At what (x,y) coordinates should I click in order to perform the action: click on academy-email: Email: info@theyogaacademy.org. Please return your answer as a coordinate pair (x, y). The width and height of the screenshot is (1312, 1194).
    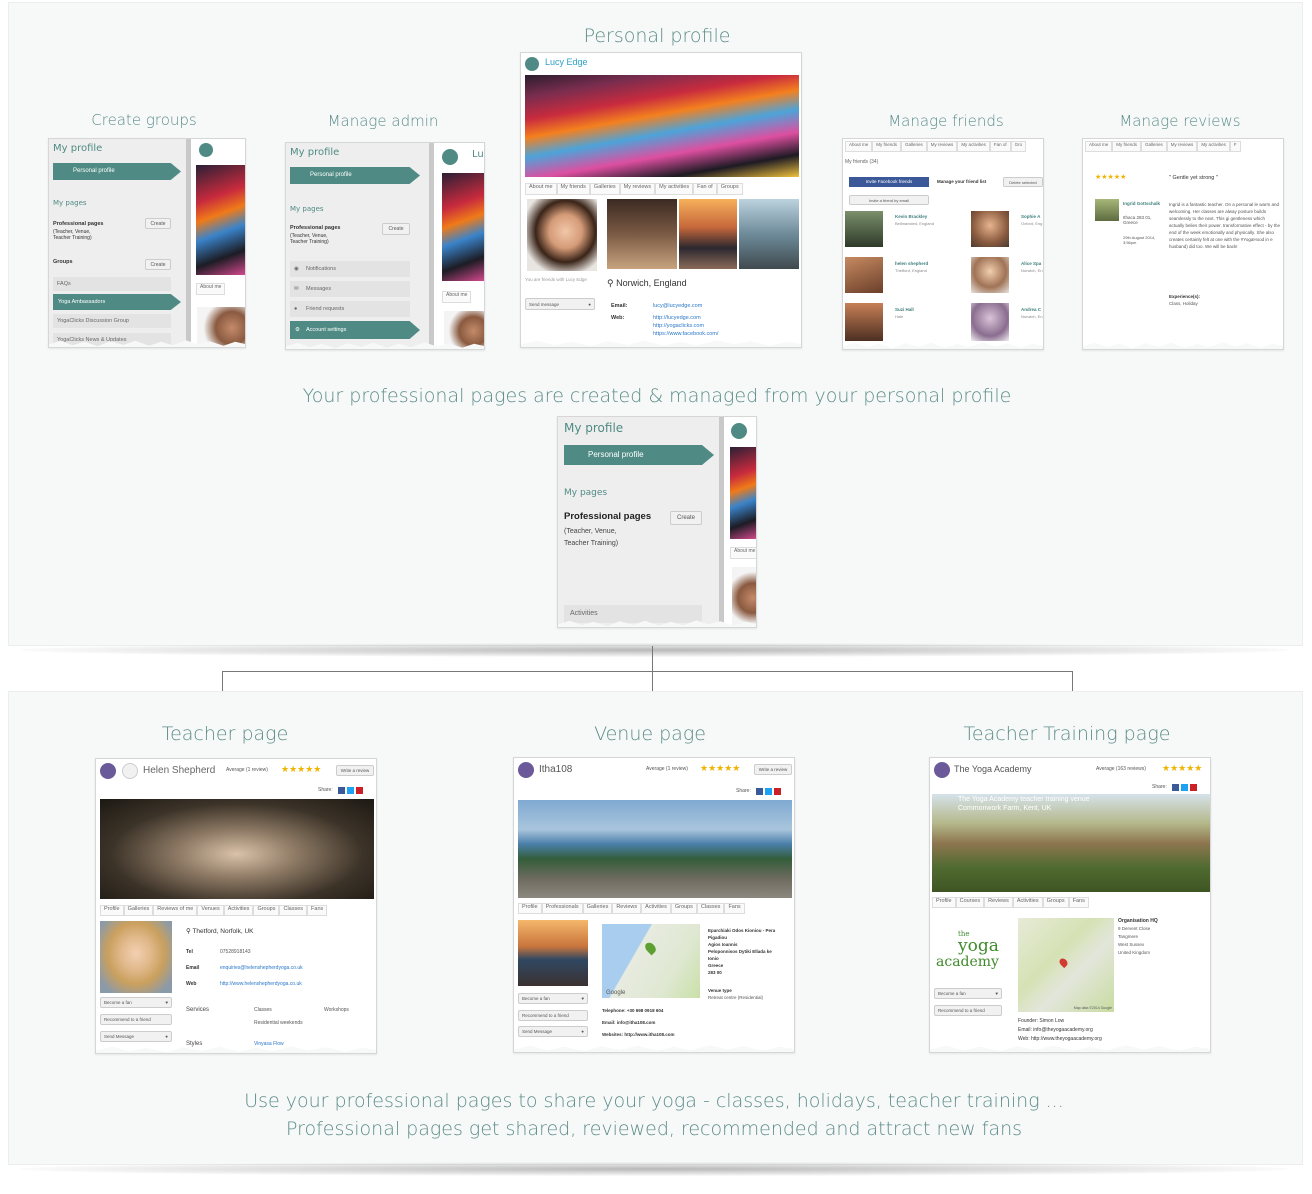
    Looking at the image, I should click on (1055, 1030).